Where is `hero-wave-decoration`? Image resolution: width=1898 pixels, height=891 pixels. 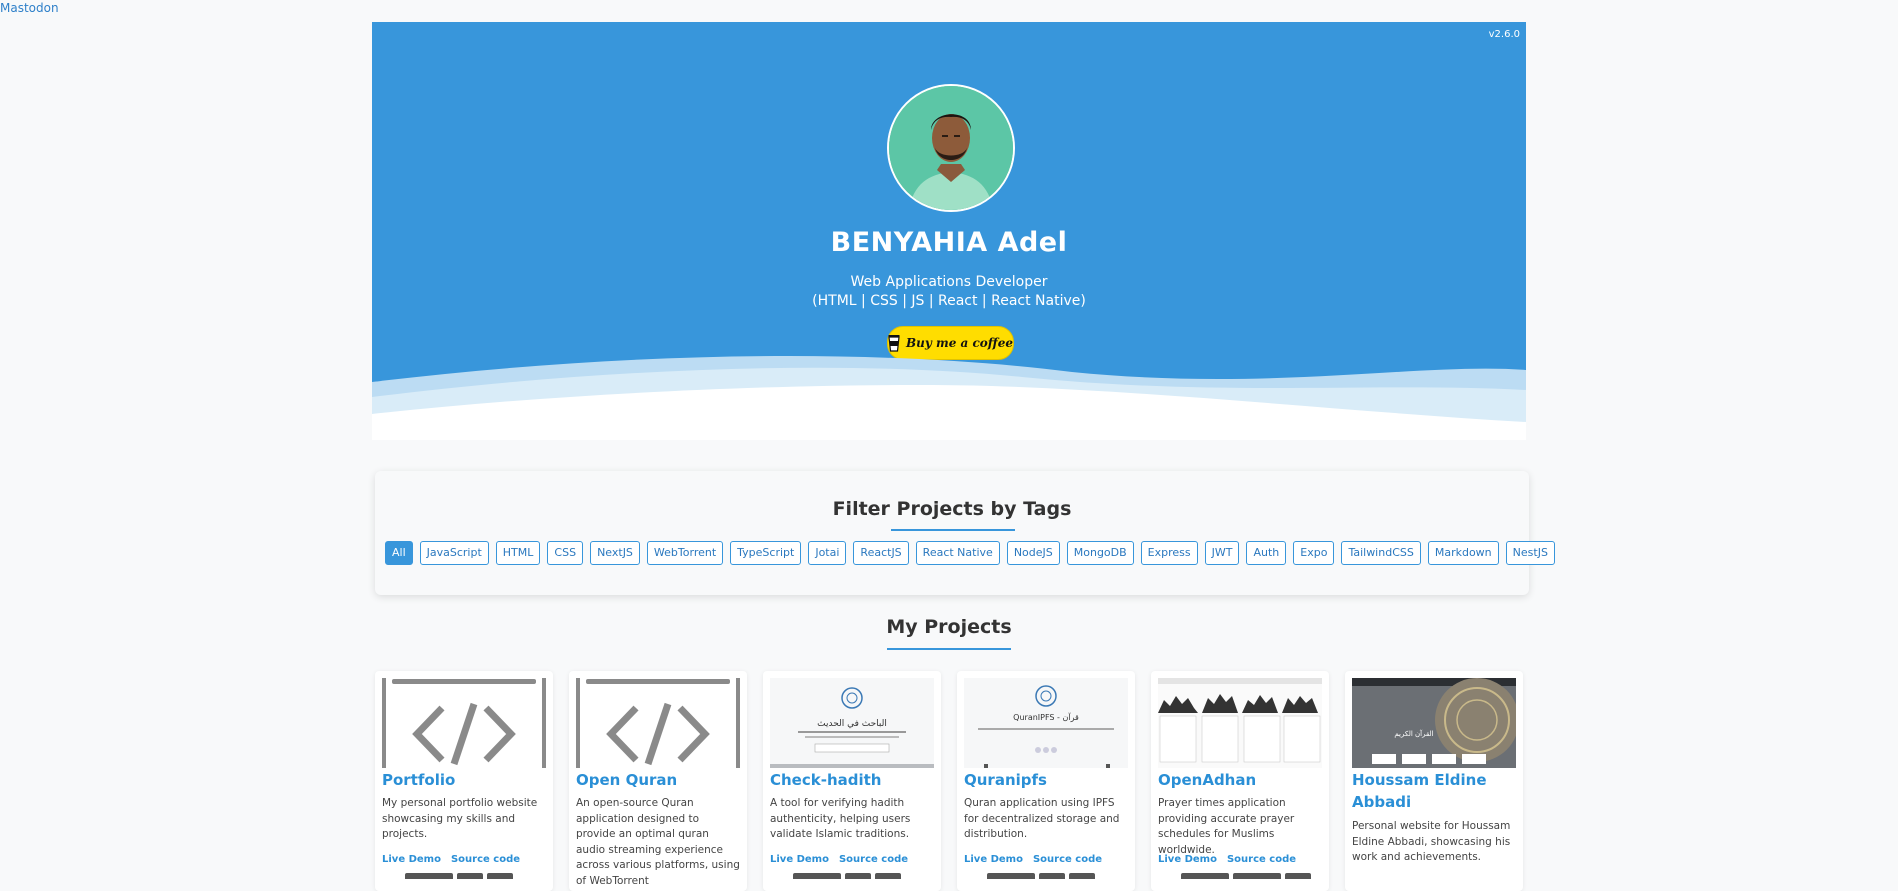 hero-wave-decoration is located at coordinates (949, 398).